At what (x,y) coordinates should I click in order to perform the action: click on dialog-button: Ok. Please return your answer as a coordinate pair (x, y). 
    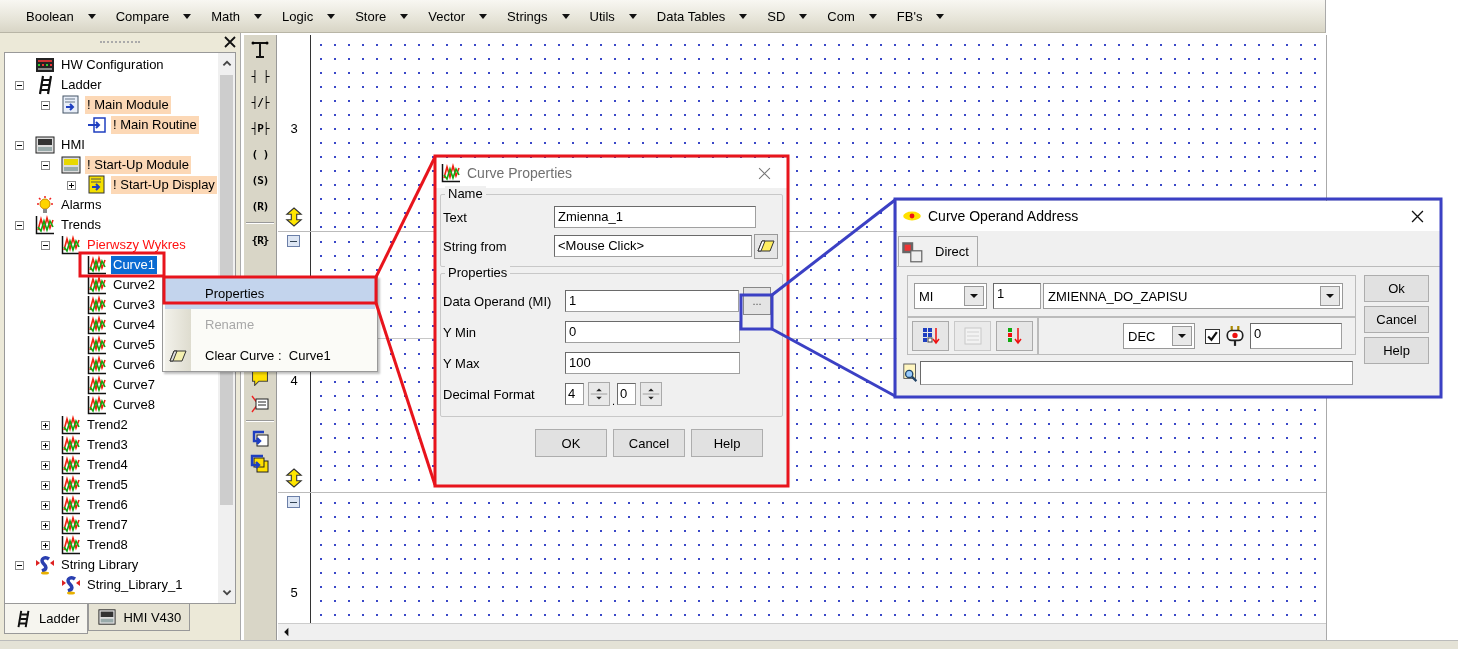
    Looking at the image, I should click on (1396, 288).